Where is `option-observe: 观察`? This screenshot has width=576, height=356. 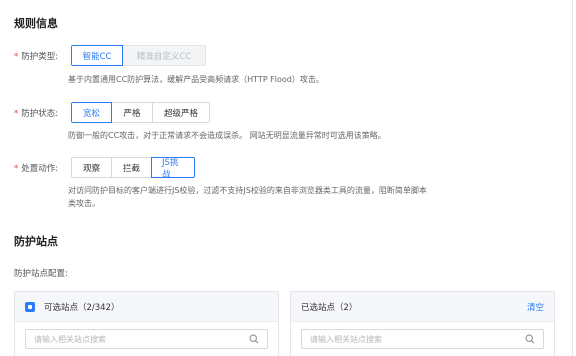 option-observe: 观察 is located at coordinates (91, 167).